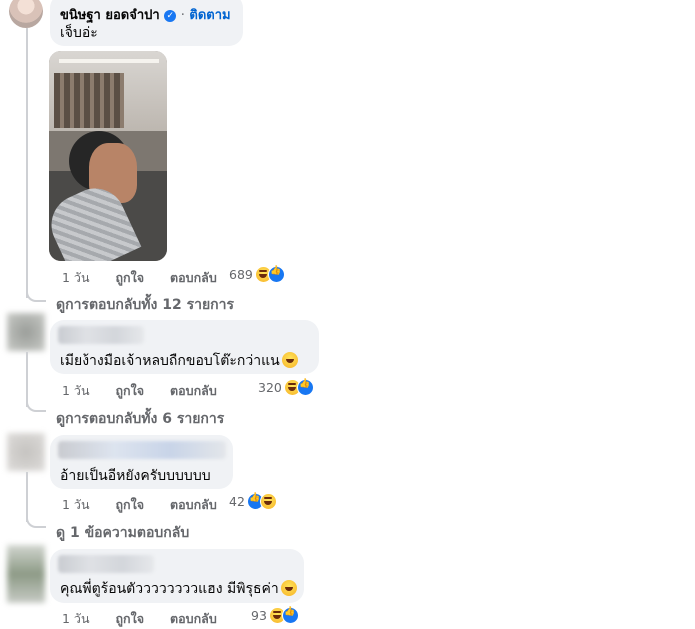 The width and height of the screenshot is (695, 629). Describe the element at coordinates (286, 387) in the screenshot. I see `reaction-summary: 320` at that location.